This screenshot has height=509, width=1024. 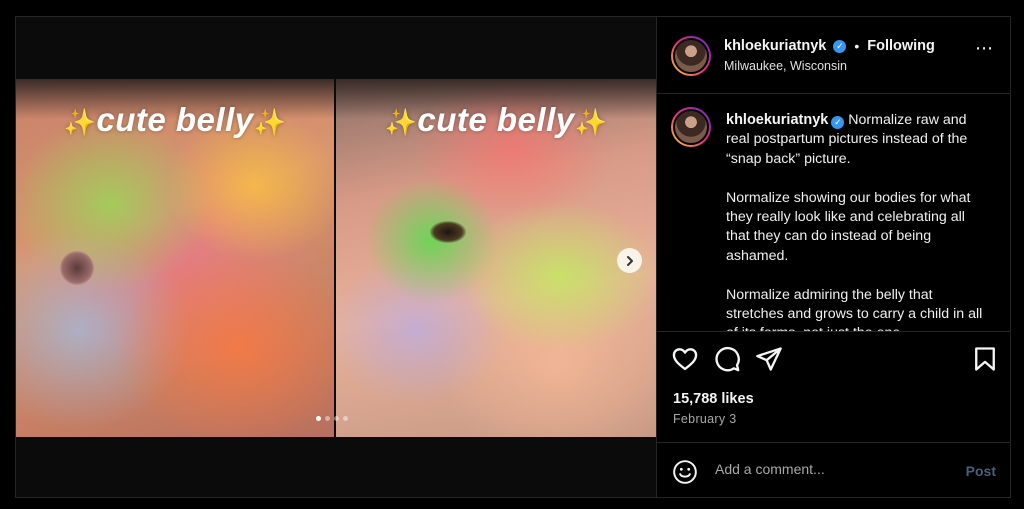 I want to click on carousel-dot-active, so click(x=318, y=418).